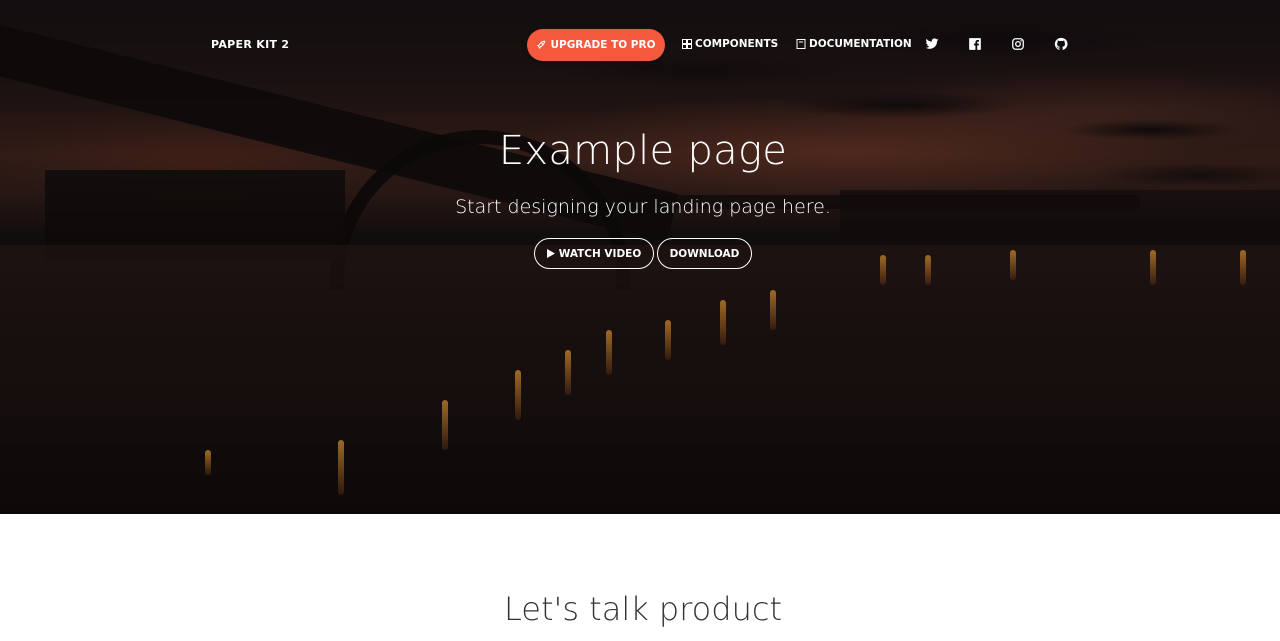 This screenshot has width=1280, height=641. I want to click on facebook-icon, so click(975, 44).